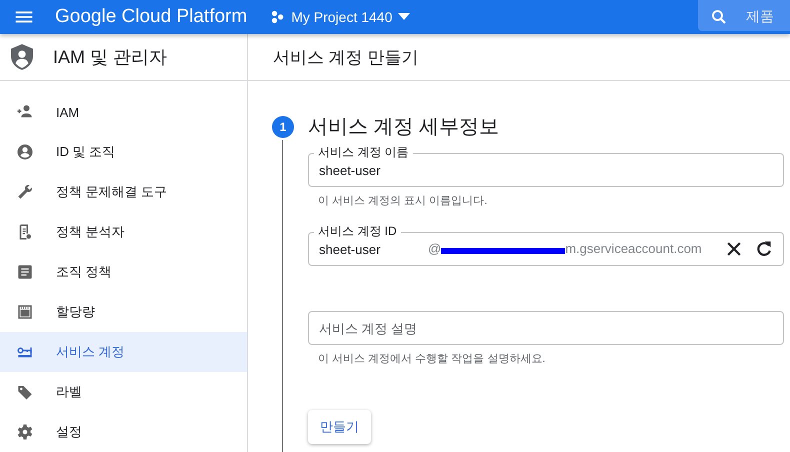 The image size is (790, 452). Describe the element at coordinates (283, 127) in the screenshot. I see `step-number: 1` at that location.